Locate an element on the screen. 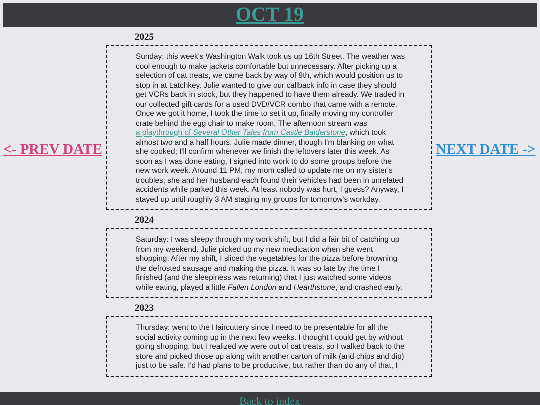  page-title: OCT 19 is located at coordinates (270, 15).